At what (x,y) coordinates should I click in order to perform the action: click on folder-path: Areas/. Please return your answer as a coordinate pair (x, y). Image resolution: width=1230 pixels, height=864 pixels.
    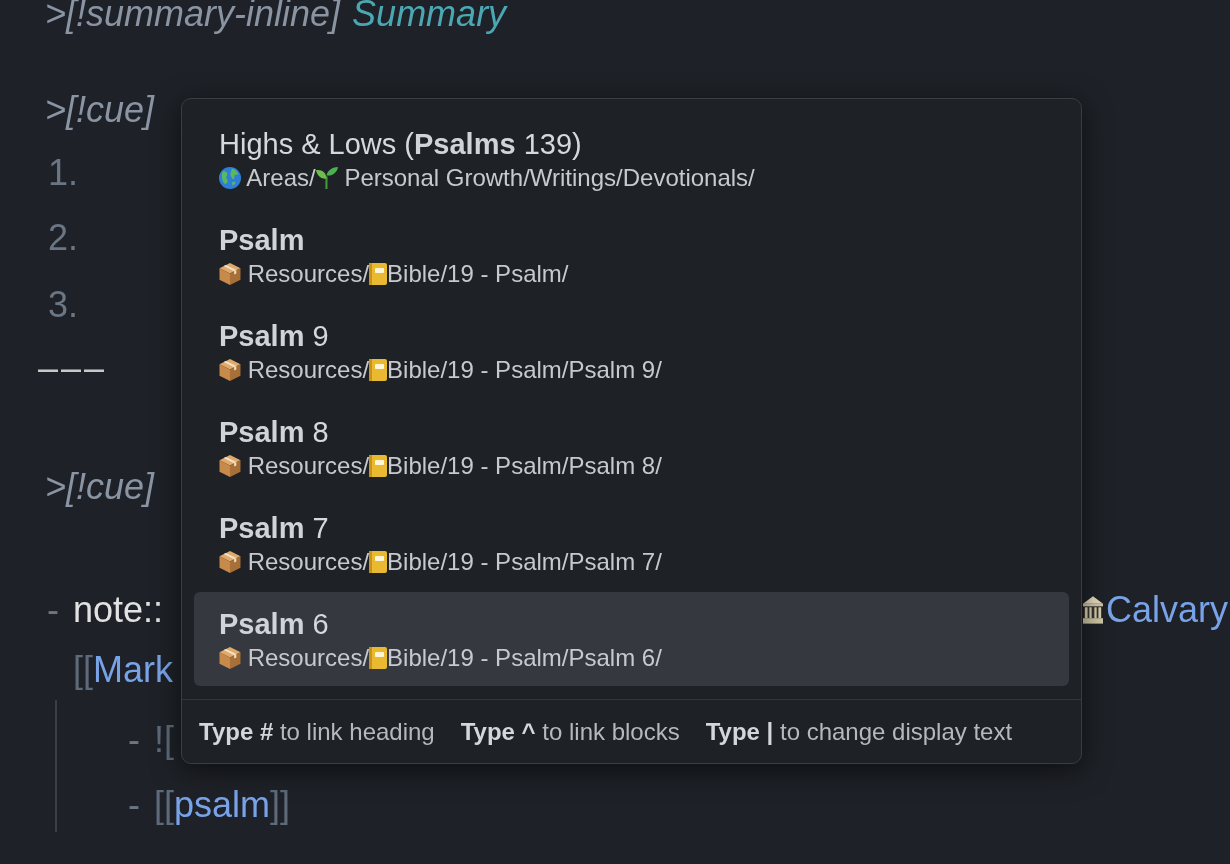
    Looking at the image, I should click on (280, 178).